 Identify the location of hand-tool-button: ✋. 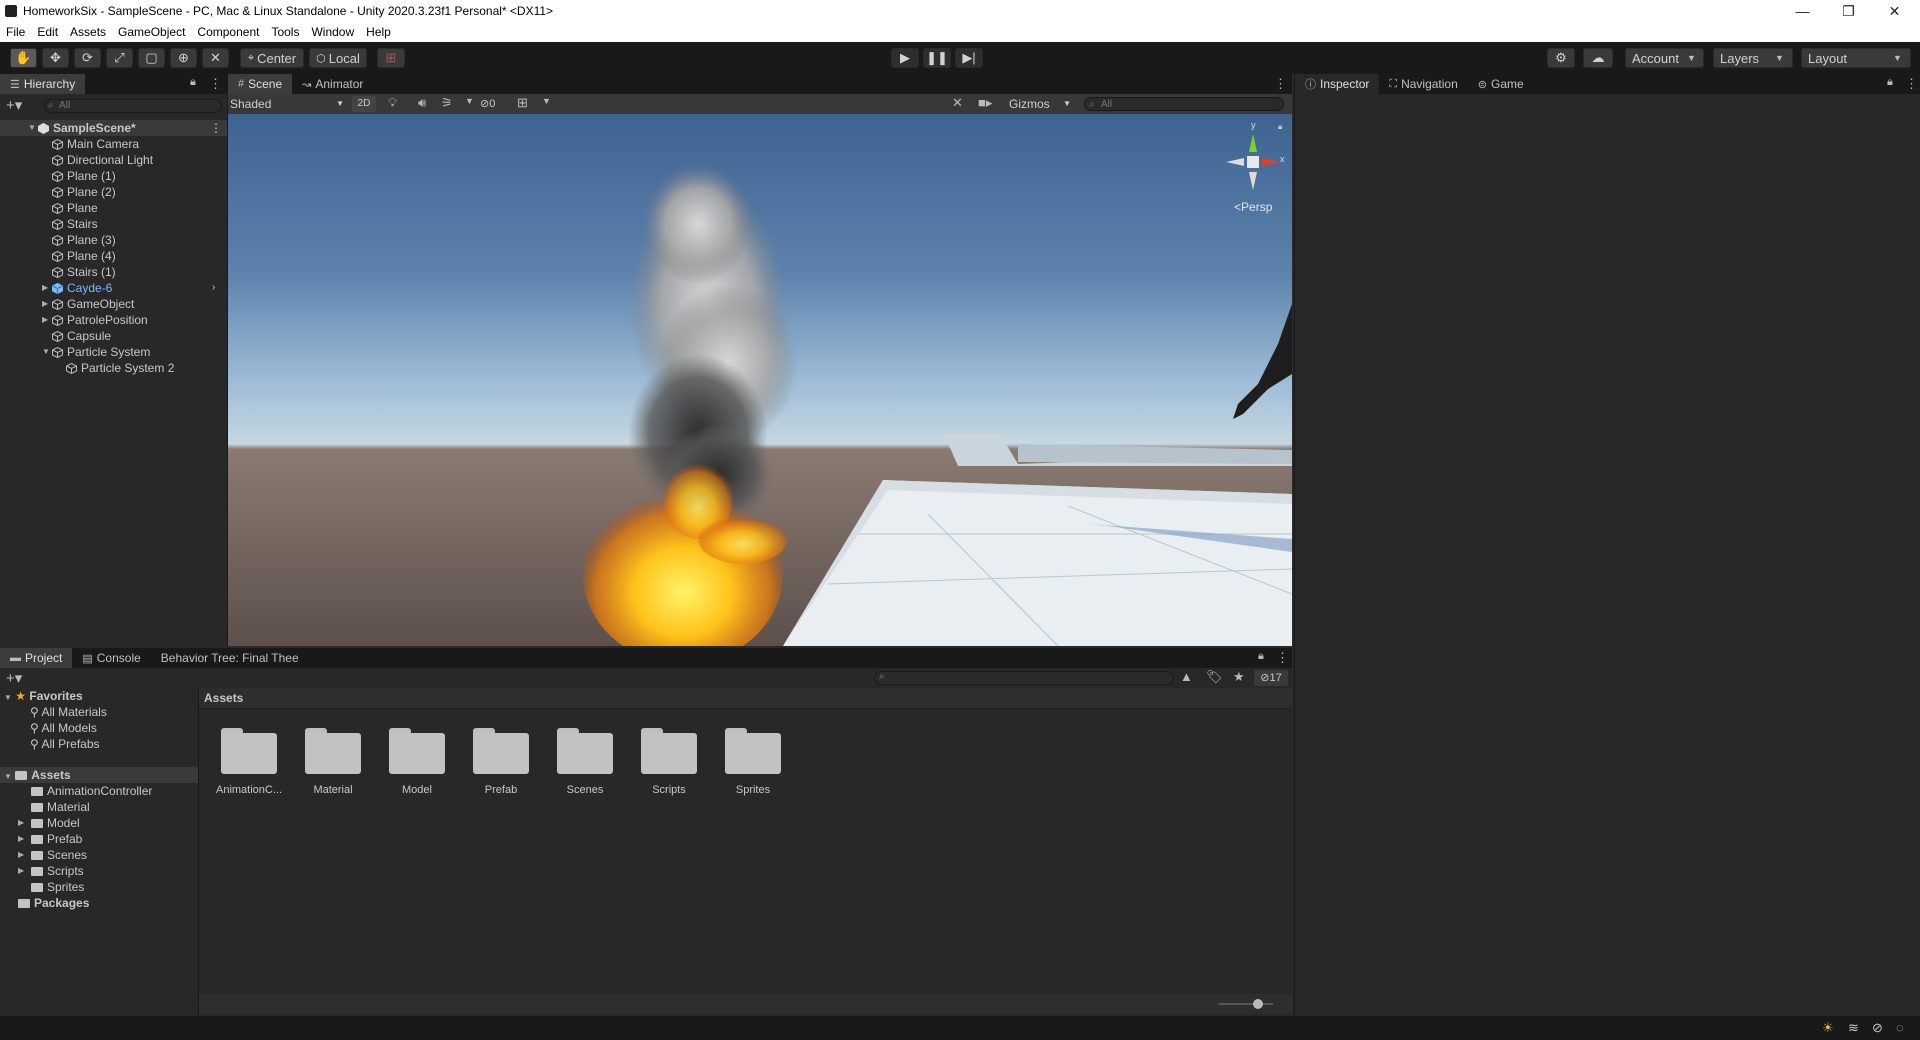
(23, 58).